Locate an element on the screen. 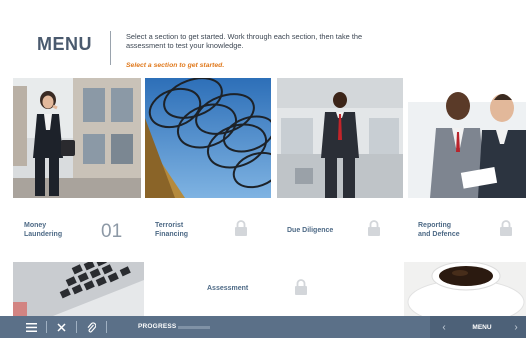  title-divider is located at coordinates (110, 48).